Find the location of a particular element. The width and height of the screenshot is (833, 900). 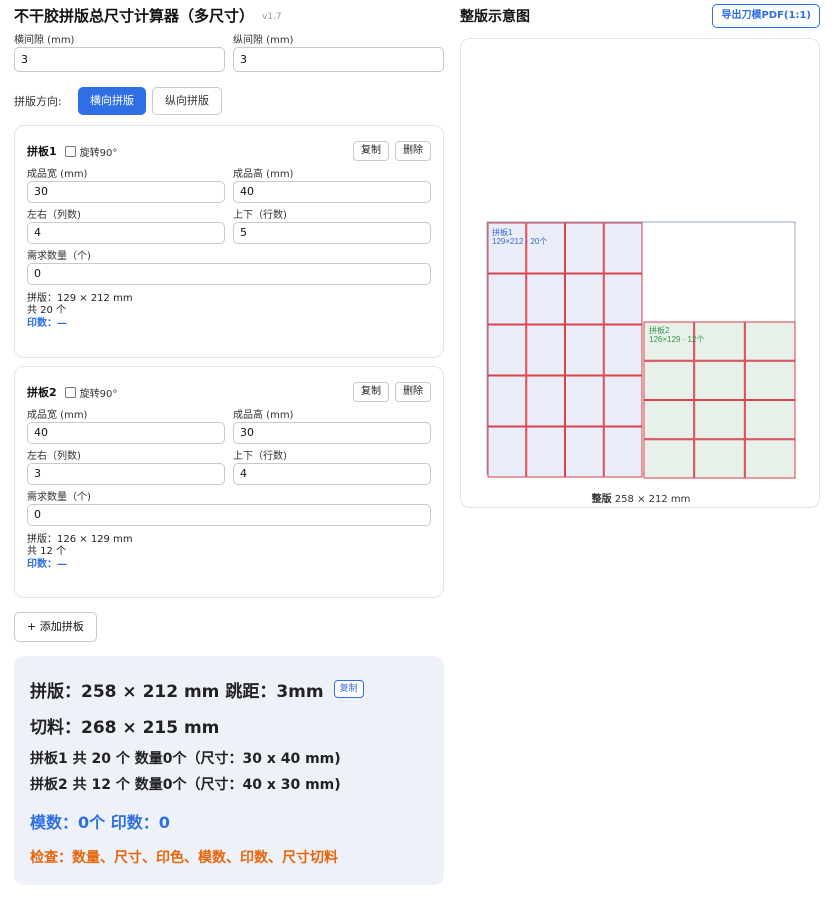

rows-field: 上下（行数) 4 is located at coordinates (332, 467).